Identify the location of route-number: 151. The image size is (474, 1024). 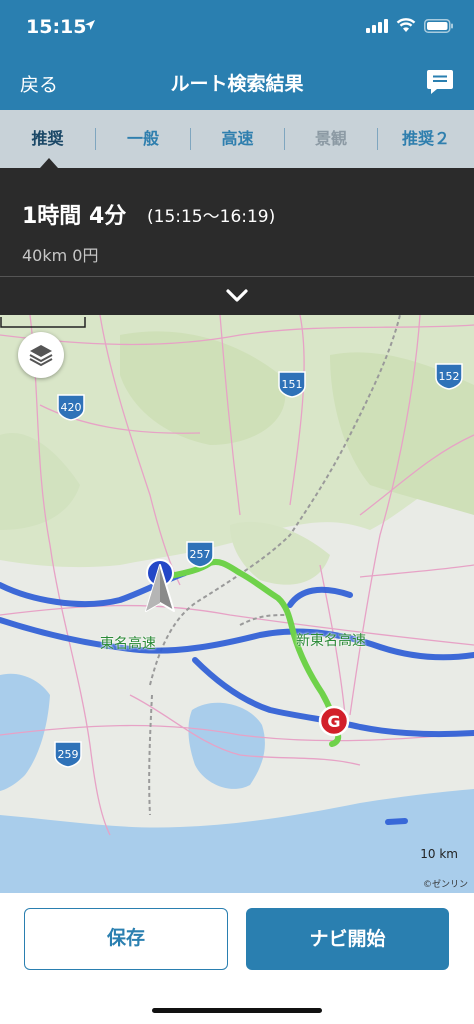
(292, 384).